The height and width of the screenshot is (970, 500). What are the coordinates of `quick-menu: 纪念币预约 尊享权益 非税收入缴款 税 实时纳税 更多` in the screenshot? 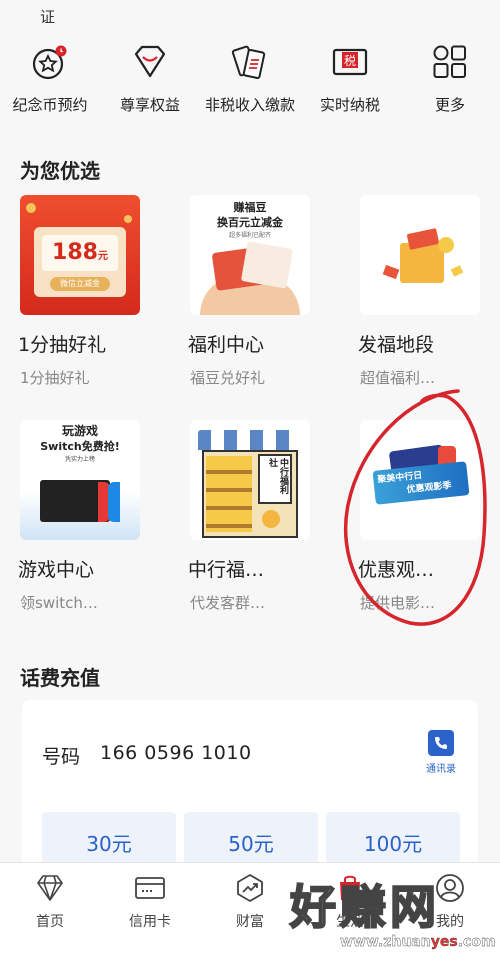 It's located at (250, 90).